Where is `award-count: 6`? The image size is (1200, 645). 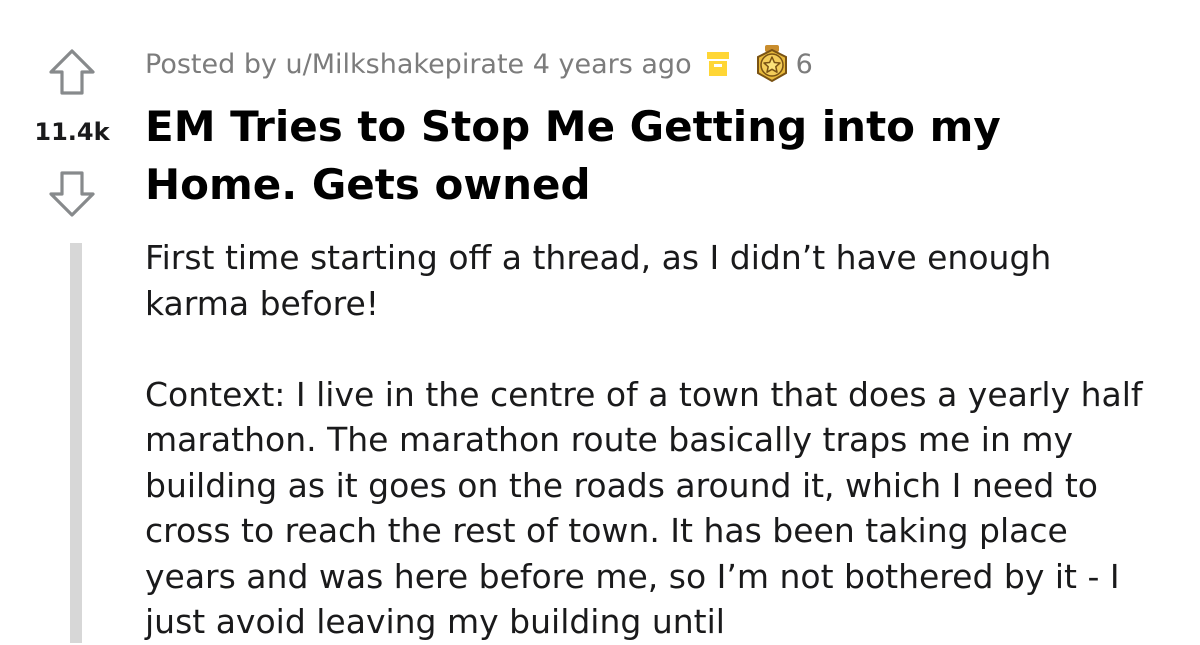 award-count: 6 is located at coordinates (804, 64).